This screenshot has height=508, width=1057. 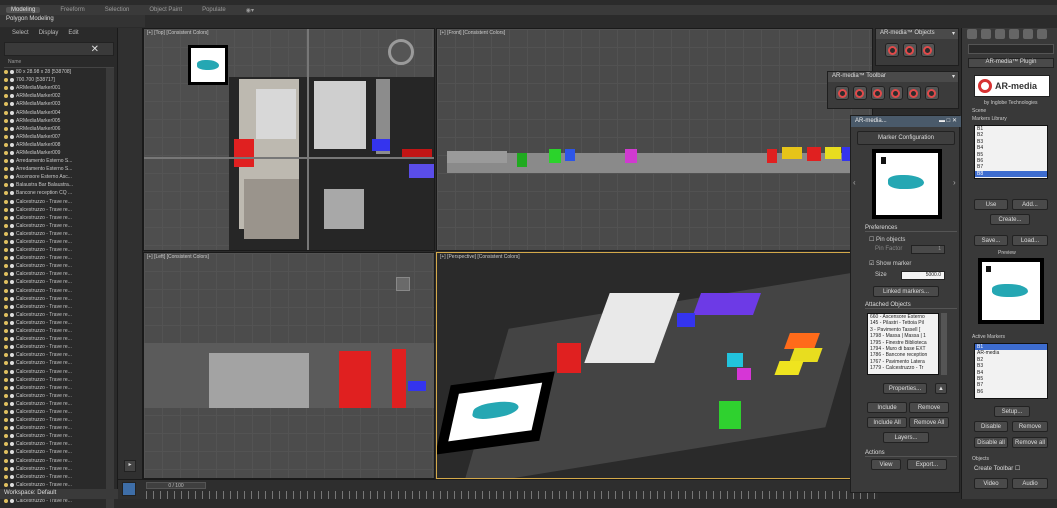 I want to click on pin-factor-input: 1, so click(x=928, y=249).